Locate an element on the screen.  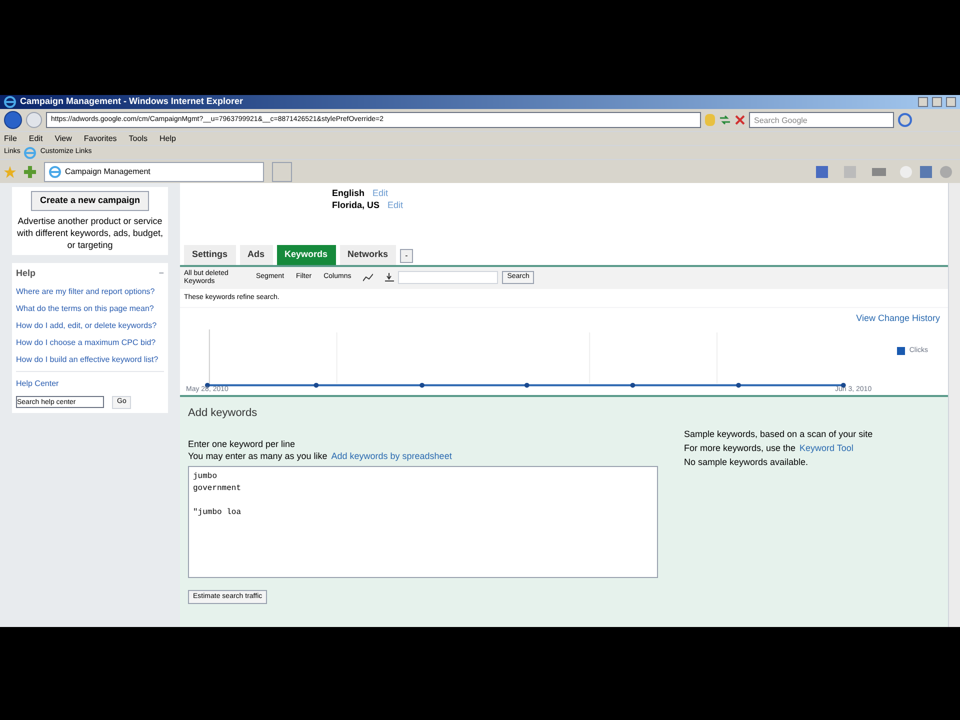
menu-item: Favorites is located at coordinates (100, 138).